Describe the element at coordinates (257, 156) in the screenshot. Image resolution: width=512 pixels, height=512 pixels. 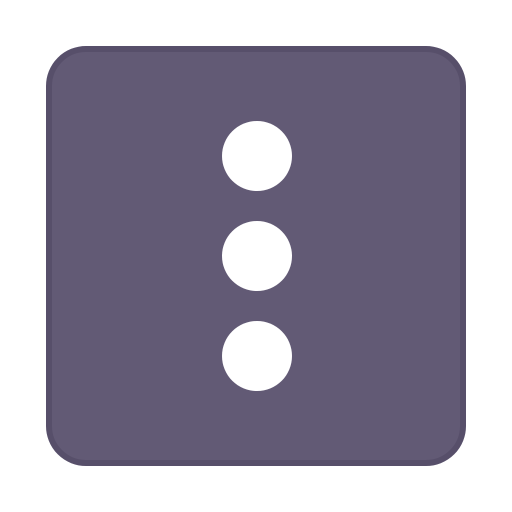
I see `menu-dot-top` at that location.